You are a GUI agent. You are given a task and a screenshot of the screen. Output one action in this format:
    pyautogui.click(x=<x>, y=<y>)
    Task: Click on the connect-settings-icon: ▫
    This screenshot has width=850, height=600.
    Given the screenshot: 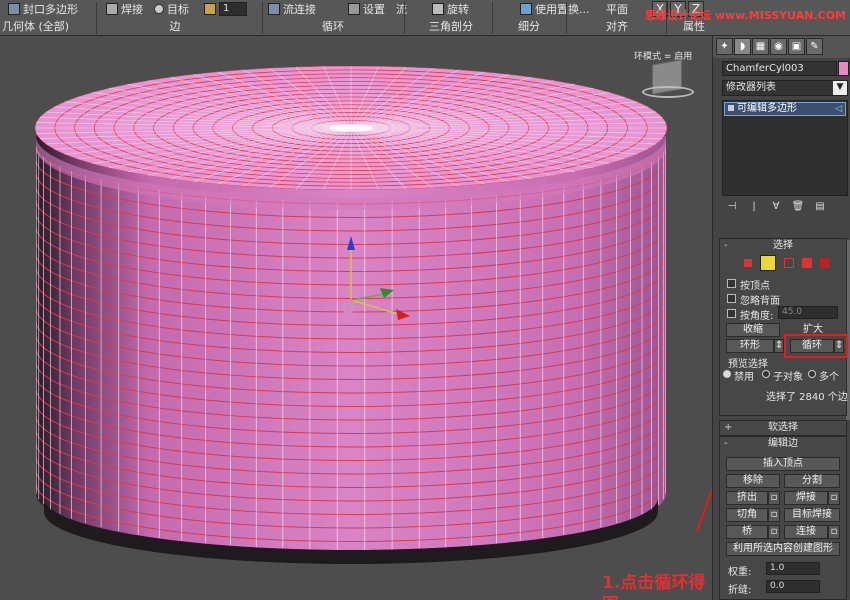 What is the action you would take?
    pyautogui.click(x=834, y=532)
    